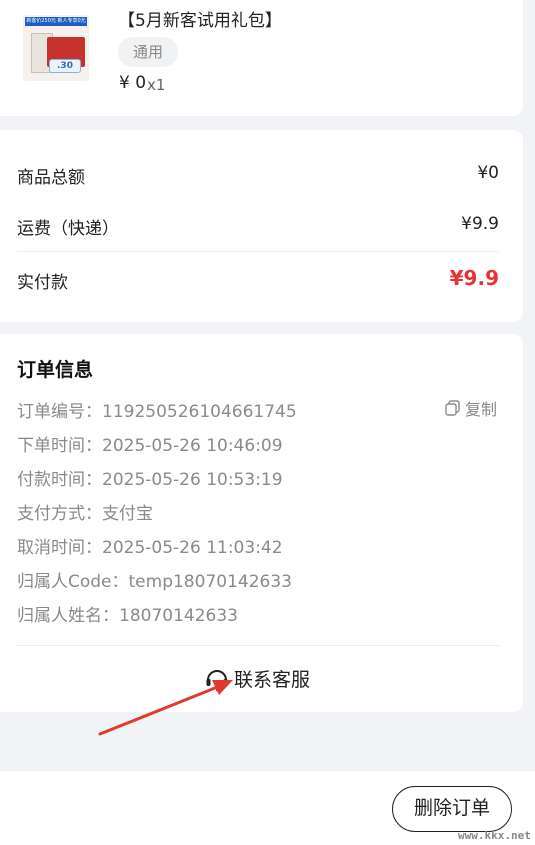 The height and width of the screenshot is (845, 535). What do you see at coordinates (150, 446) in the screenshot?
I see `order-created-time: 下单时间：2025-05-26 10:46:09` at bounding box center [150, 446].